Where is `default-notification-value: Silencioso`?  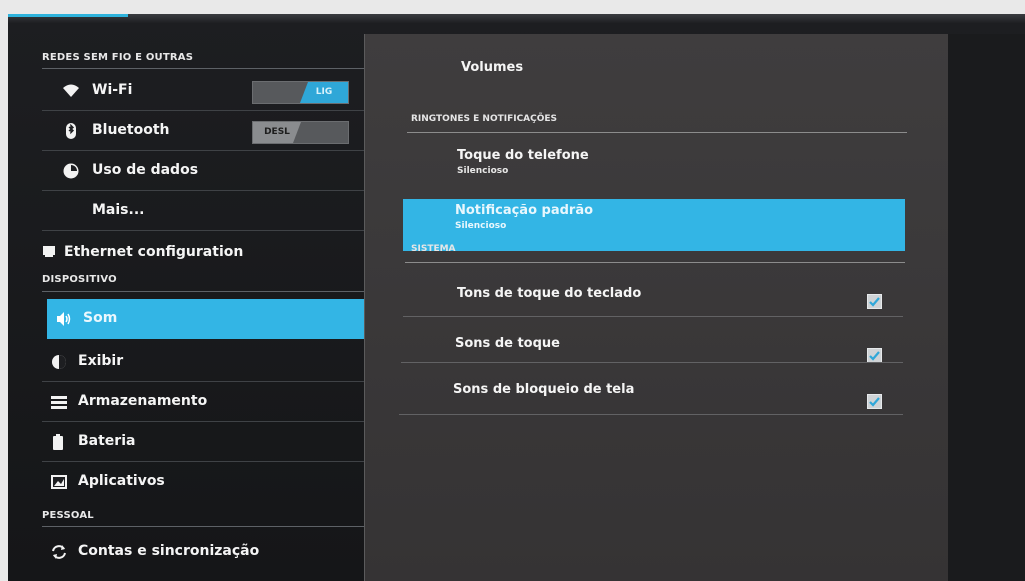 default-notification-value: Silencioso is located at coordinates (481, 226).